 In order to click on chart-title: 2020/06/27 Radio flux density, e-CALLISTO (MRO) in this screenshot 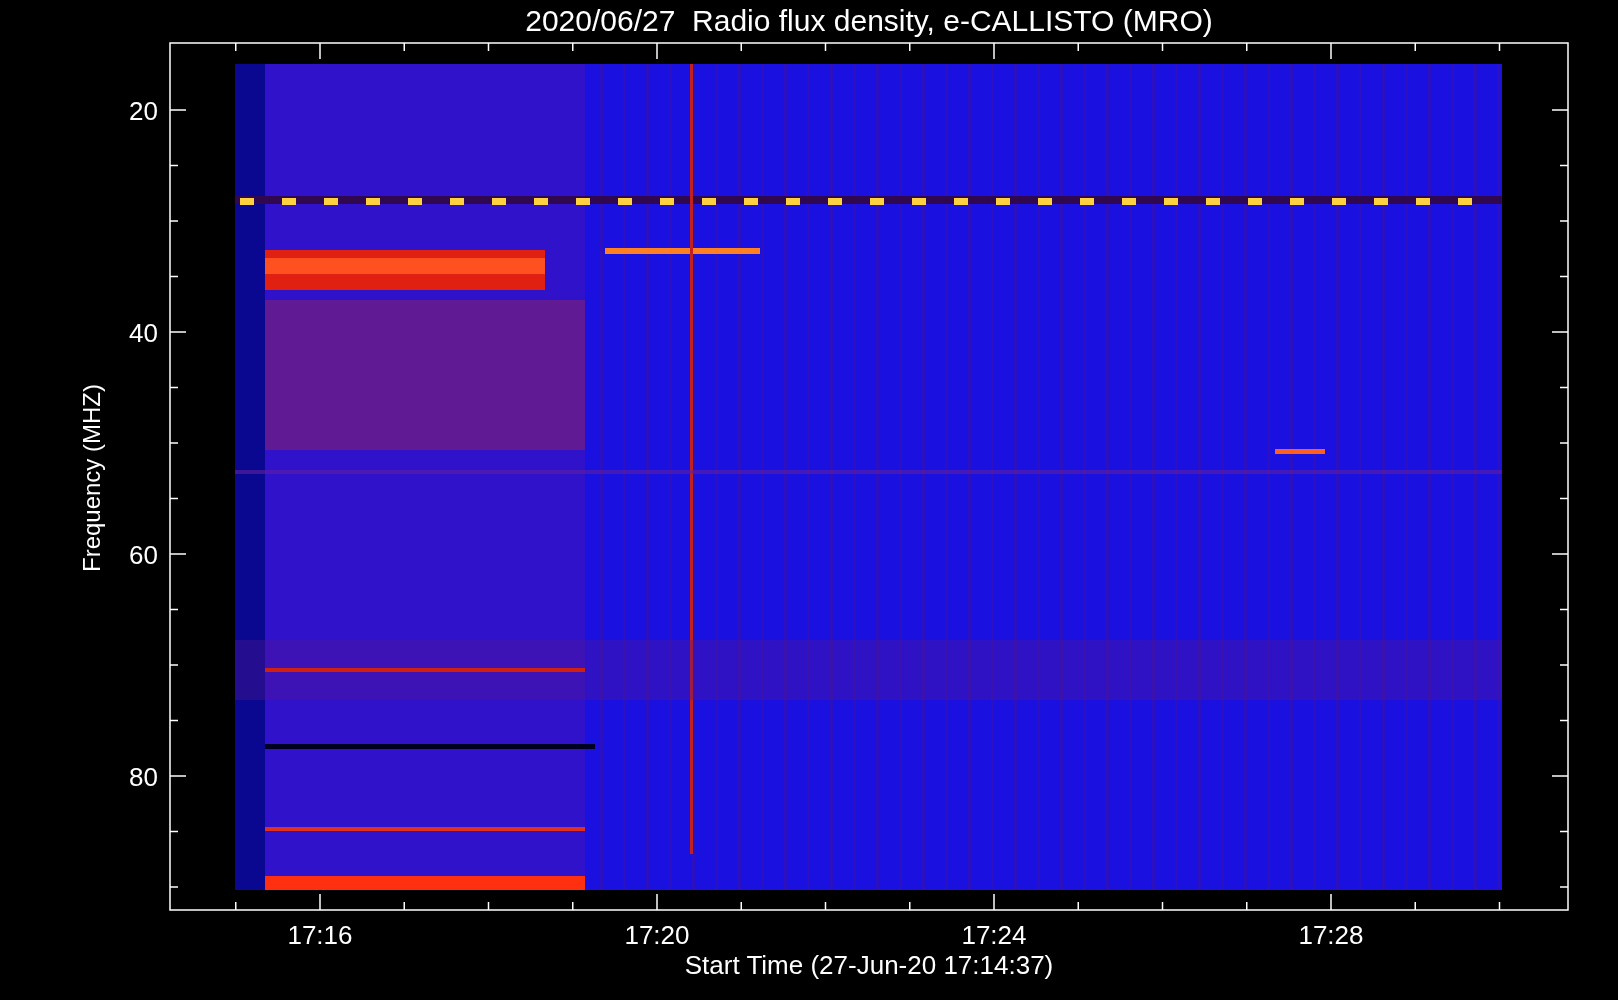, I will do `click(869, 20)`.